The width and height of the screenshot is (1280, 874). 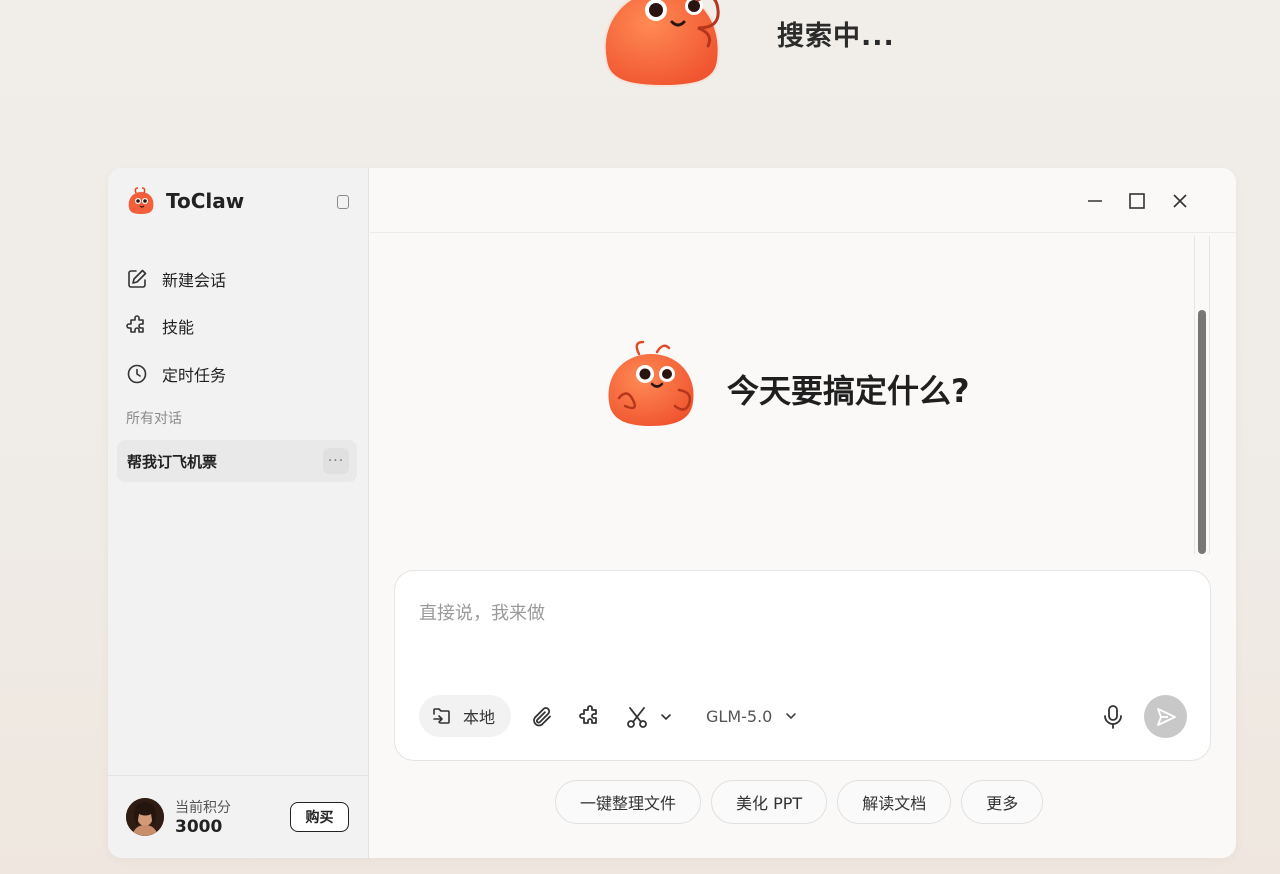 I want to click on chip-more: 更多, so click(x=1002, y=802).